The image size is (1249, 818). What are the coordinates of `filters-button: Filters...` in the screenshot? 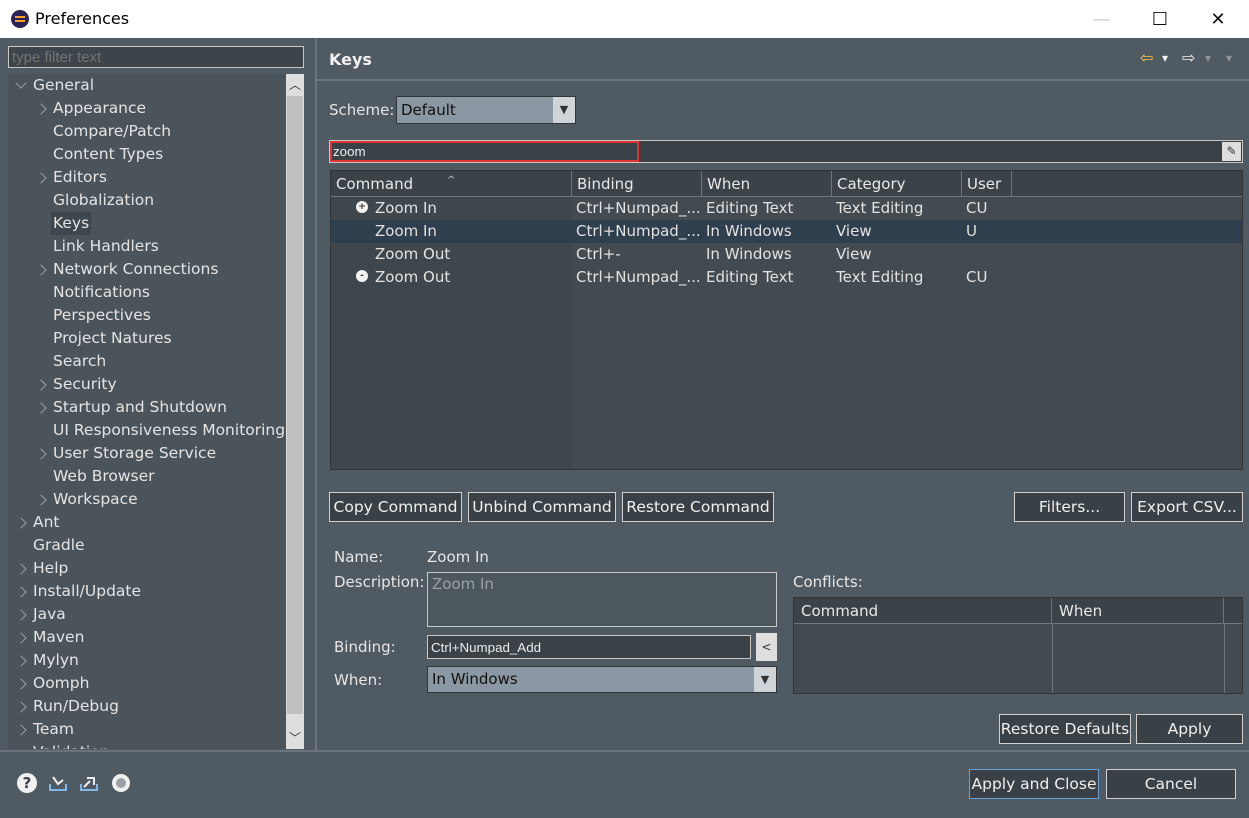 It's located at (1069, 507).